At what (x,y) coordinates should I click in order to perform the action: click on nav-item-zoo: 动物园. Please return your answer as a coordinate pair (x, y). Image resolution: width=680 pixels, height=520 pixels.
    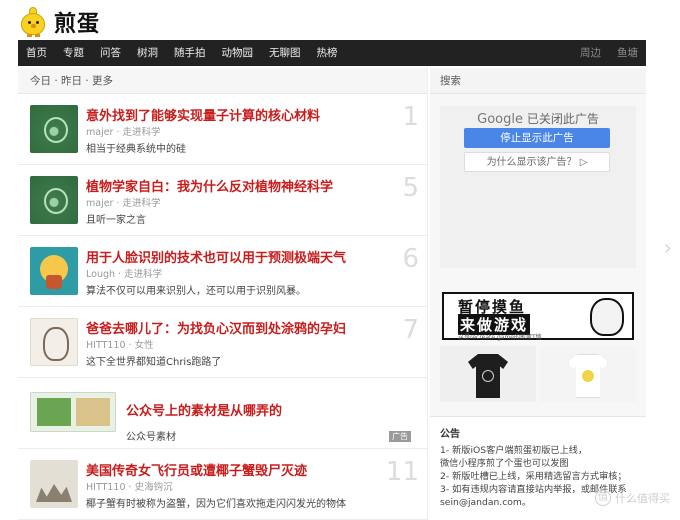
    Looking at the image, I should click on (238, 53).